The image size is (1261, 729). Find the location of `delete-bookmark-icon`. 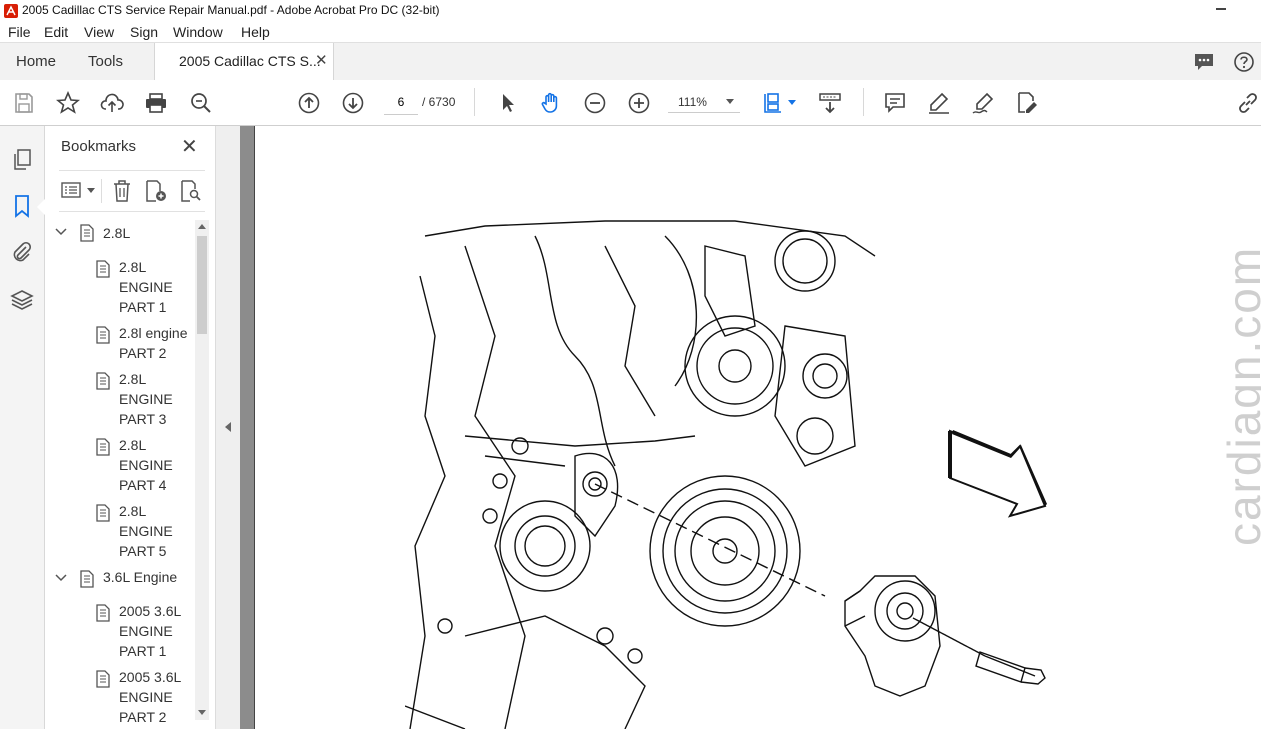

delete-bookmark-icon is located at coordinates (122, 191).